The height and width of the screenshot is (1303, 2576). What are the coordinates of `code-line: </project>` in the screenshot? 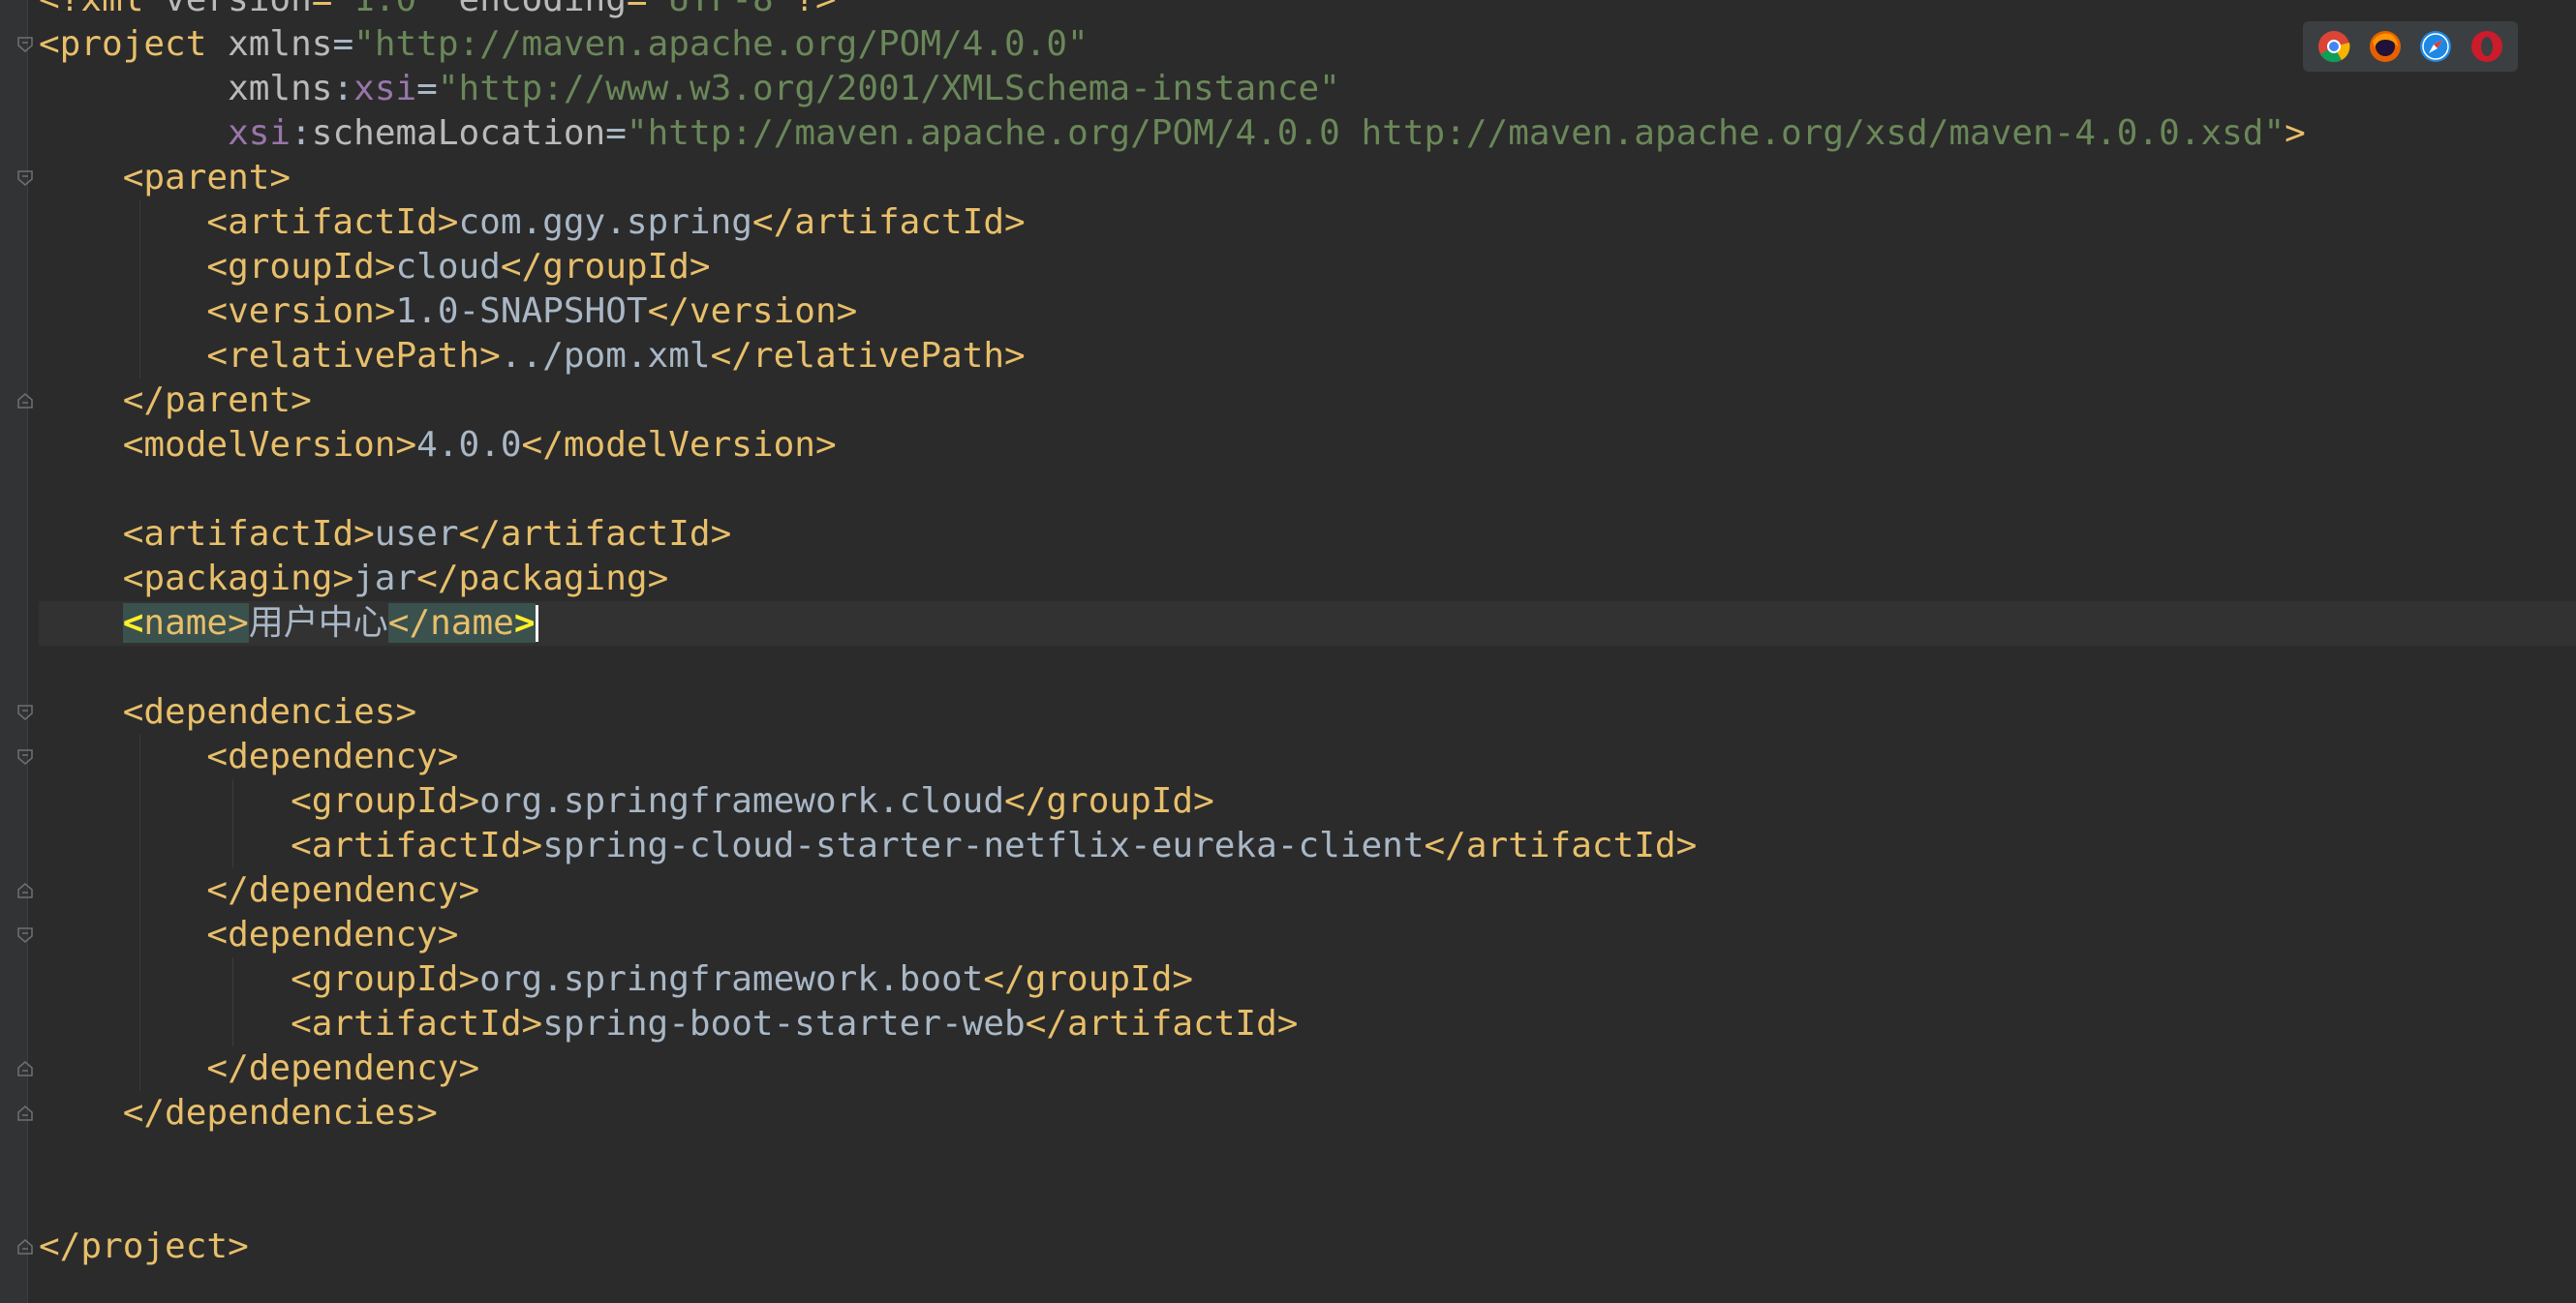 It's located at (1307, 1247).